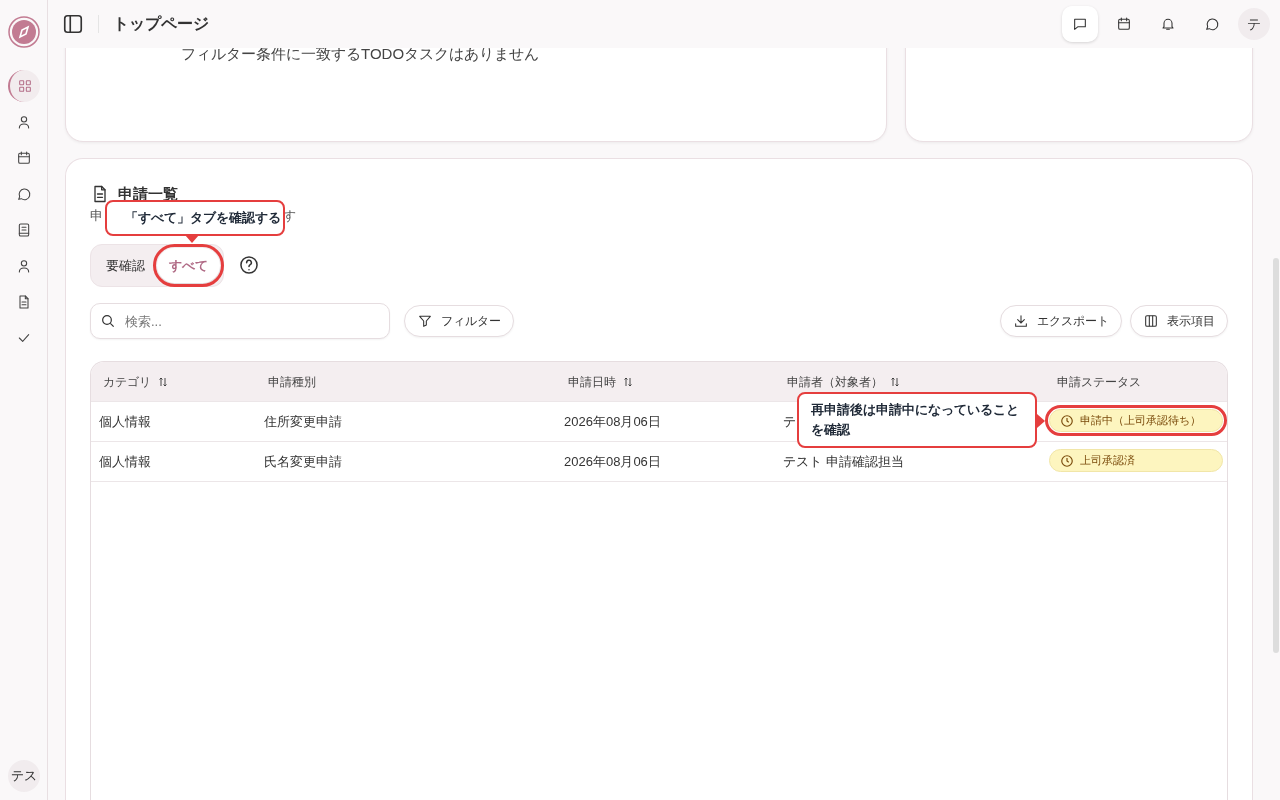 The width and height of the screenshot is (1280, 800). Describe the element at coordinates (1099, 382) in the screenshot. I see `column-header: 申請ステータス` at that location.